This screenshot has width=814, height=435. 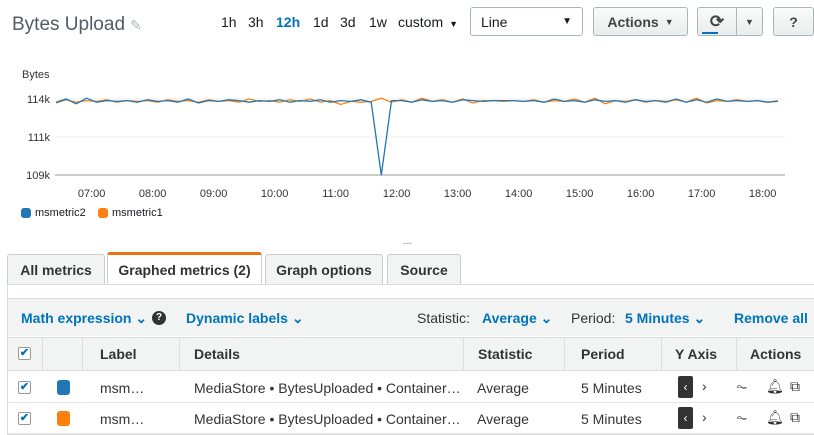 What do you see at coordinates (771, 318) in the screenshot?
I see `remove-all-button: Remove all` at bounding box center [771, 318].